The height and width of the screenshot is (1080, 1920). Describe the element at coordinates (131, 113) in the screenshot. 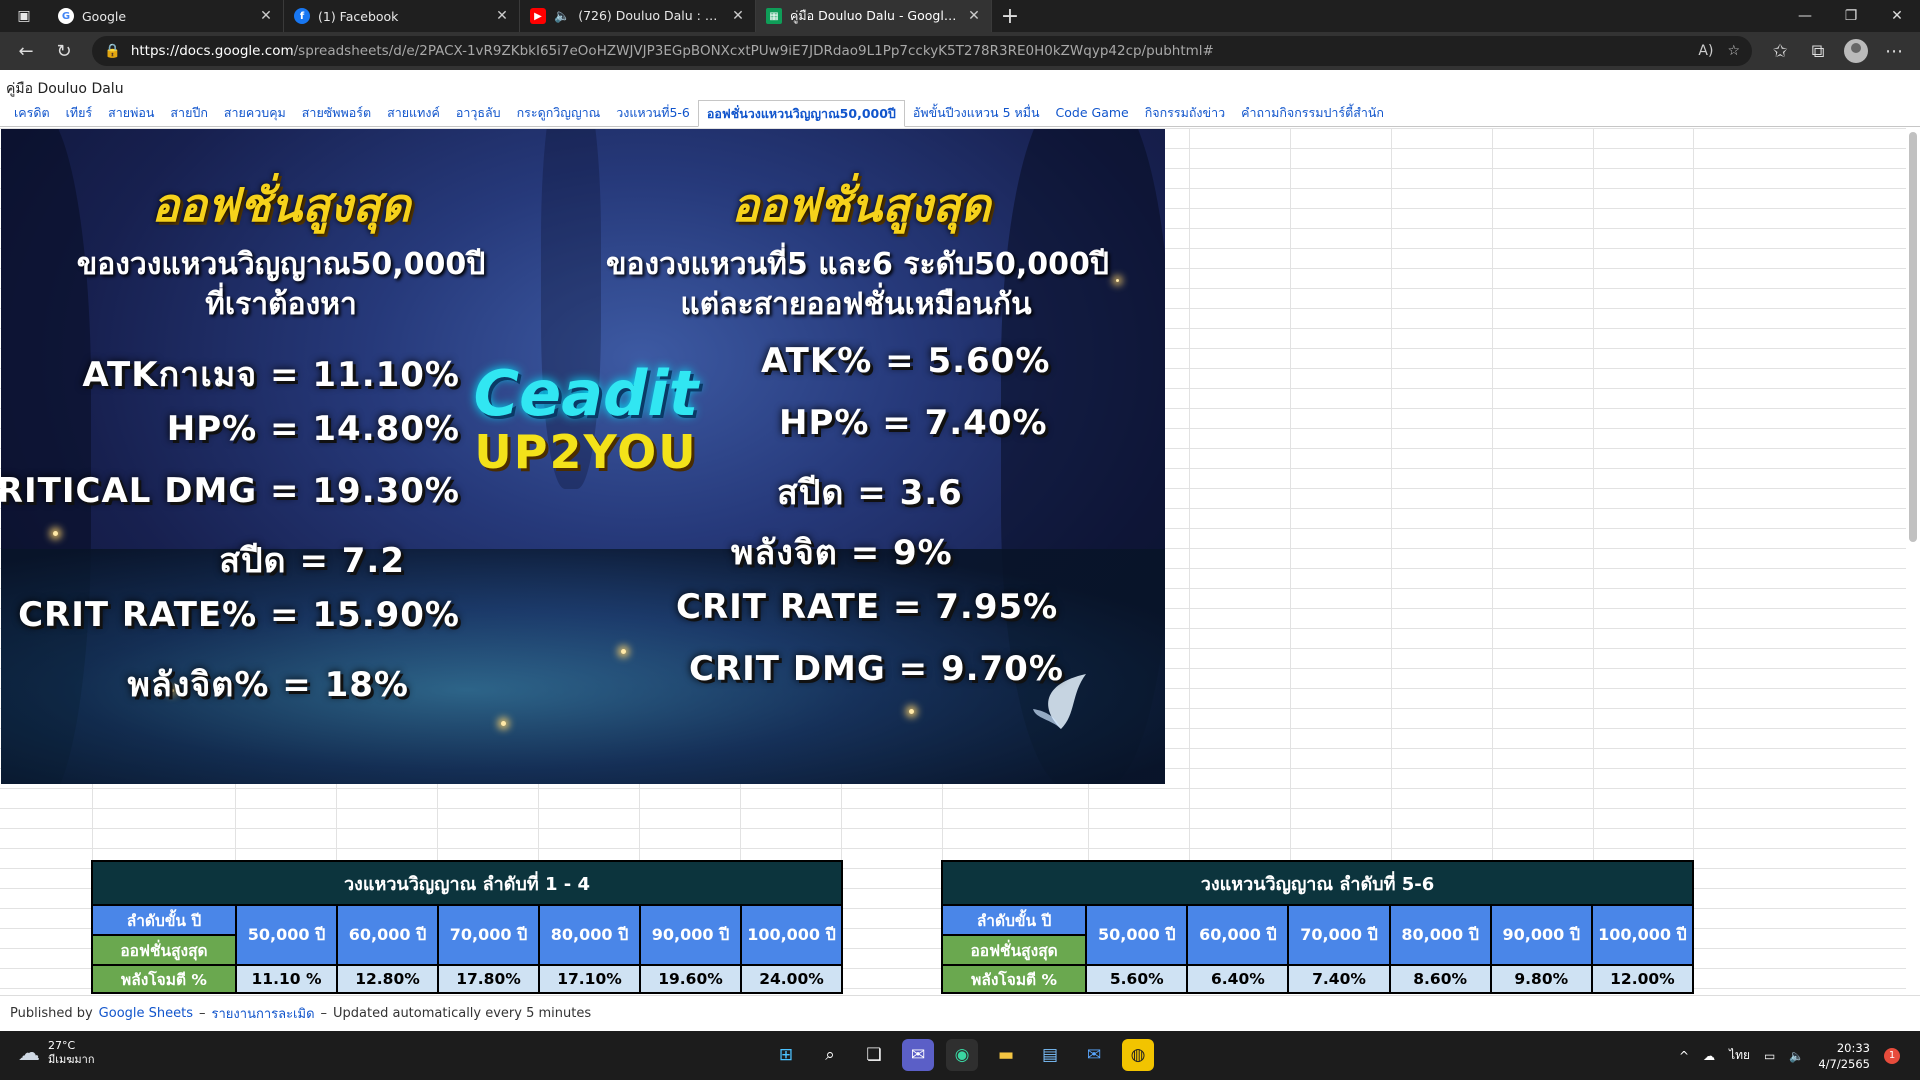

I see `sheet-tab: สายพ่อน` at that location.